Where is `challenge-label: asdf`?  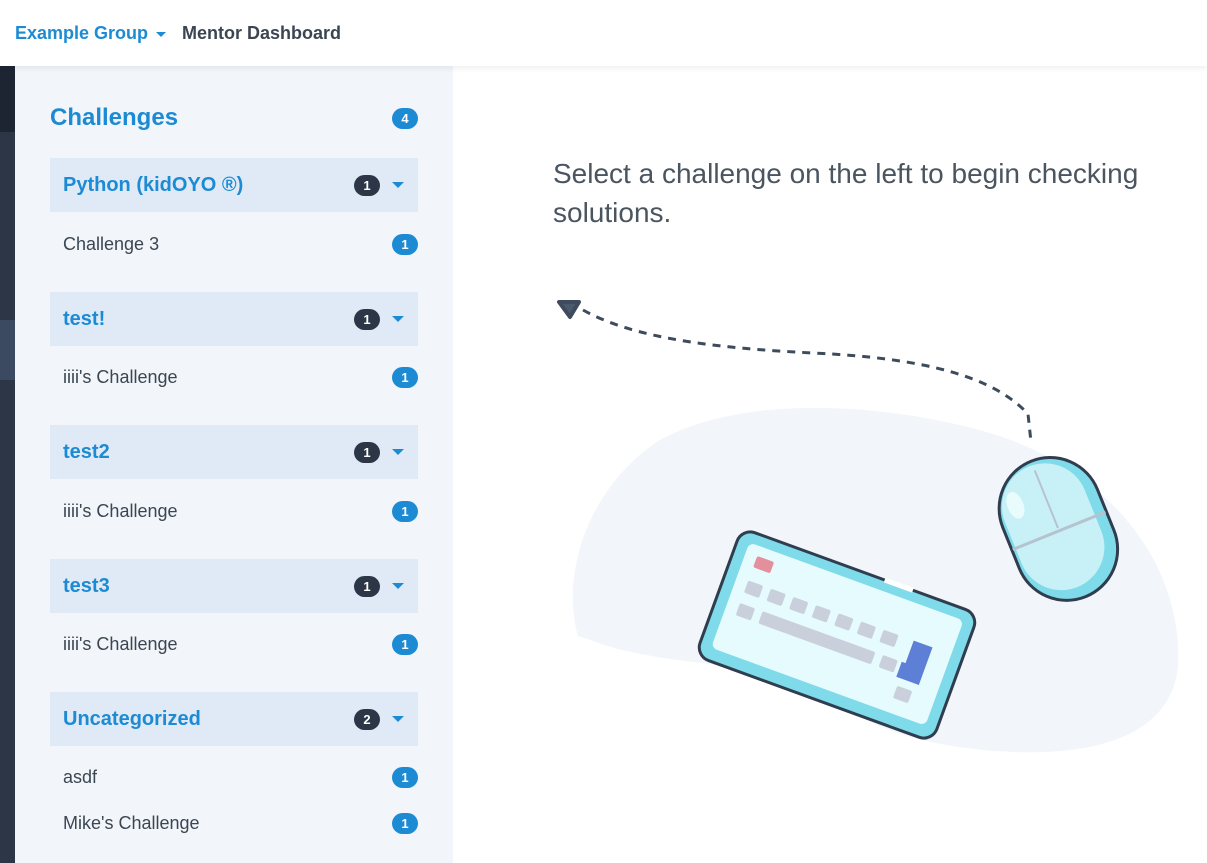
challenge-label: asdf is located at coordinates (80, 776).